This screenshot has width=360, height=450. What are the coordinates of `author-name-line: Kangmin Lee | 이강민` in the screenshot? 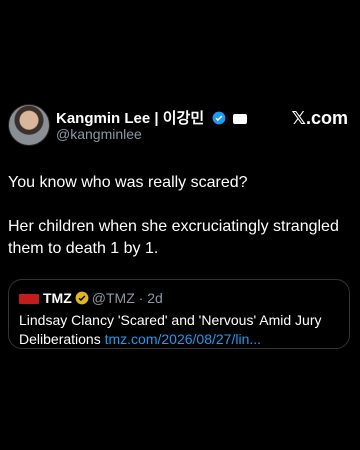 It's located at (152, 117).